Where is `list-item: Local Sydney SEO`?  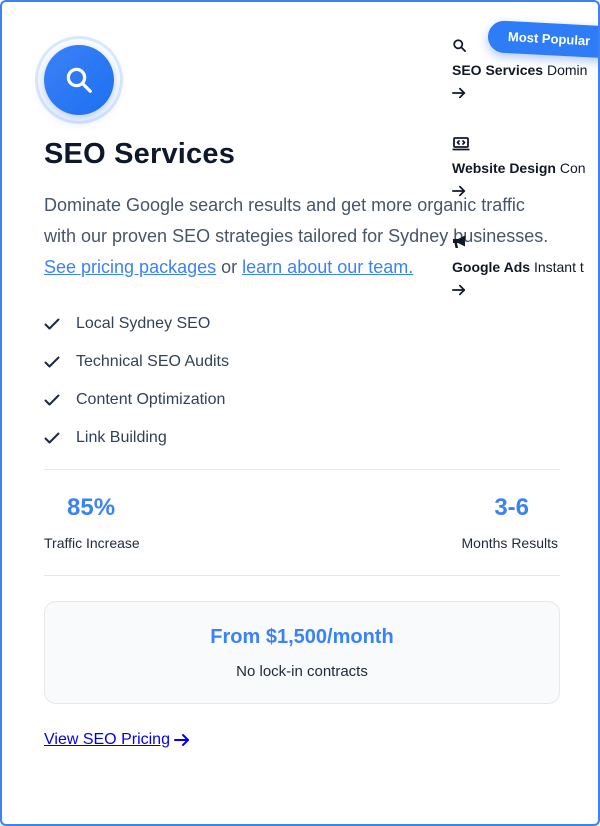 list-item: Local Sydney SEO is located at coordinates (136, 324).